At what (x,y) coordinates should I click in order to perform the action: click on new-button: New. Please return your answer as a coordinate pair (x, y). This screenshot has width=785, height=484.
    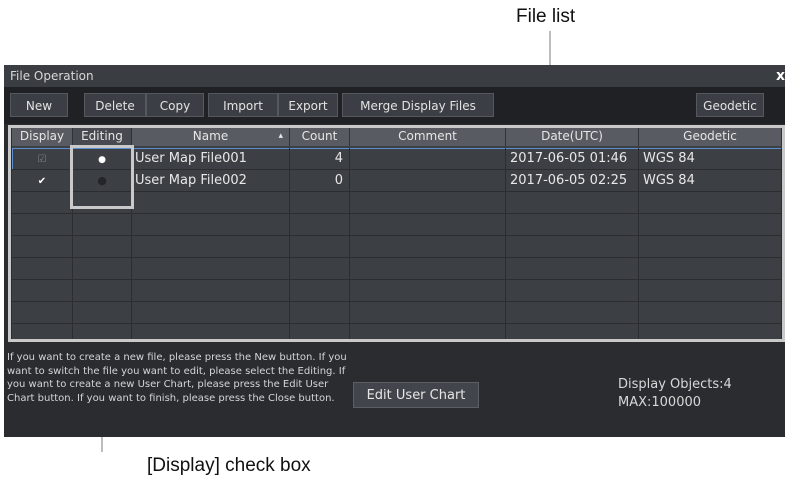
    Looking at the image, I should click on (39, 105).